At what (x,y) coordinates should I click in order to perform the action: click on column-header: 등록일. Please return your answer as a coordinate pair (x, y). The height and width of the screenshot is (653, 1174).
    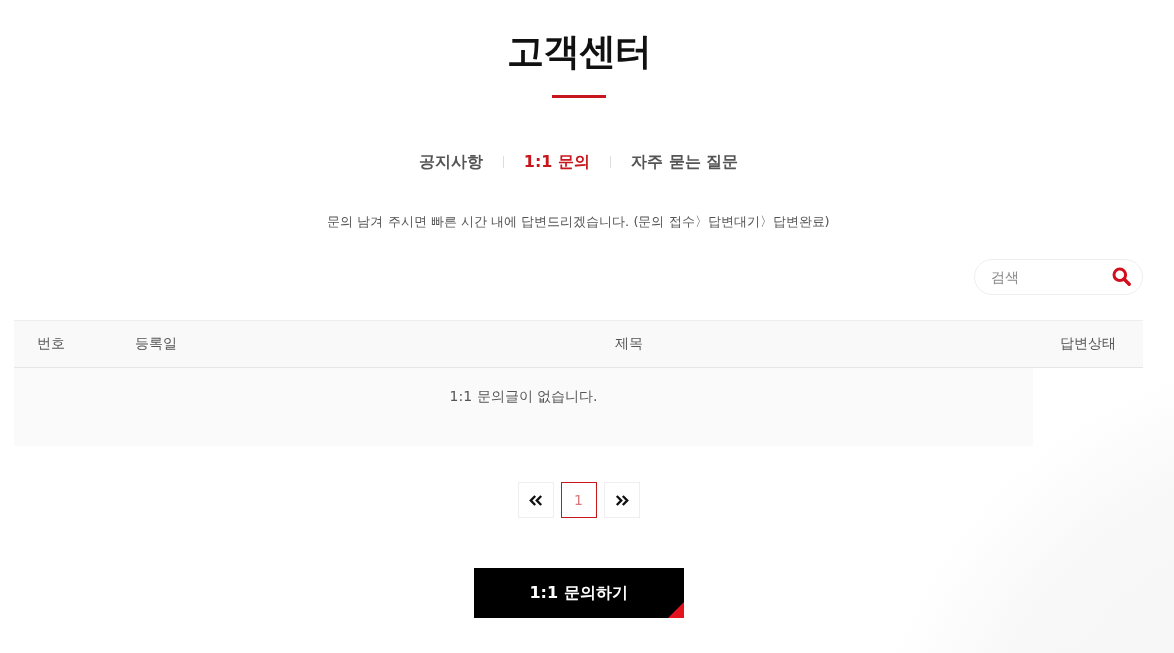
    Looking at the image, I should click on (156, 344).